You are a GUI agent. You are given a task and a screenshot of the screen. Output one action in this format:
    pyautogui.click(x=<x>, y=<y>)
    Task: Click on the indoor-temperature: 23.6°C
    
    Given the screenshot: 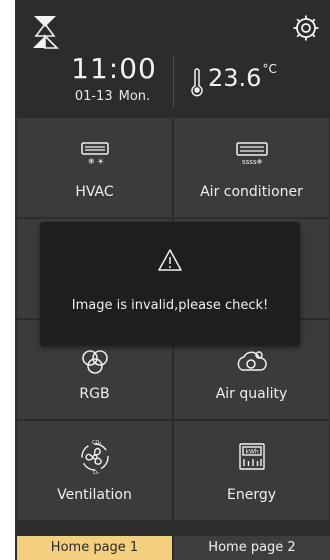 What is the action you would take?
    pyautogui.click(x=242, y=77)
    